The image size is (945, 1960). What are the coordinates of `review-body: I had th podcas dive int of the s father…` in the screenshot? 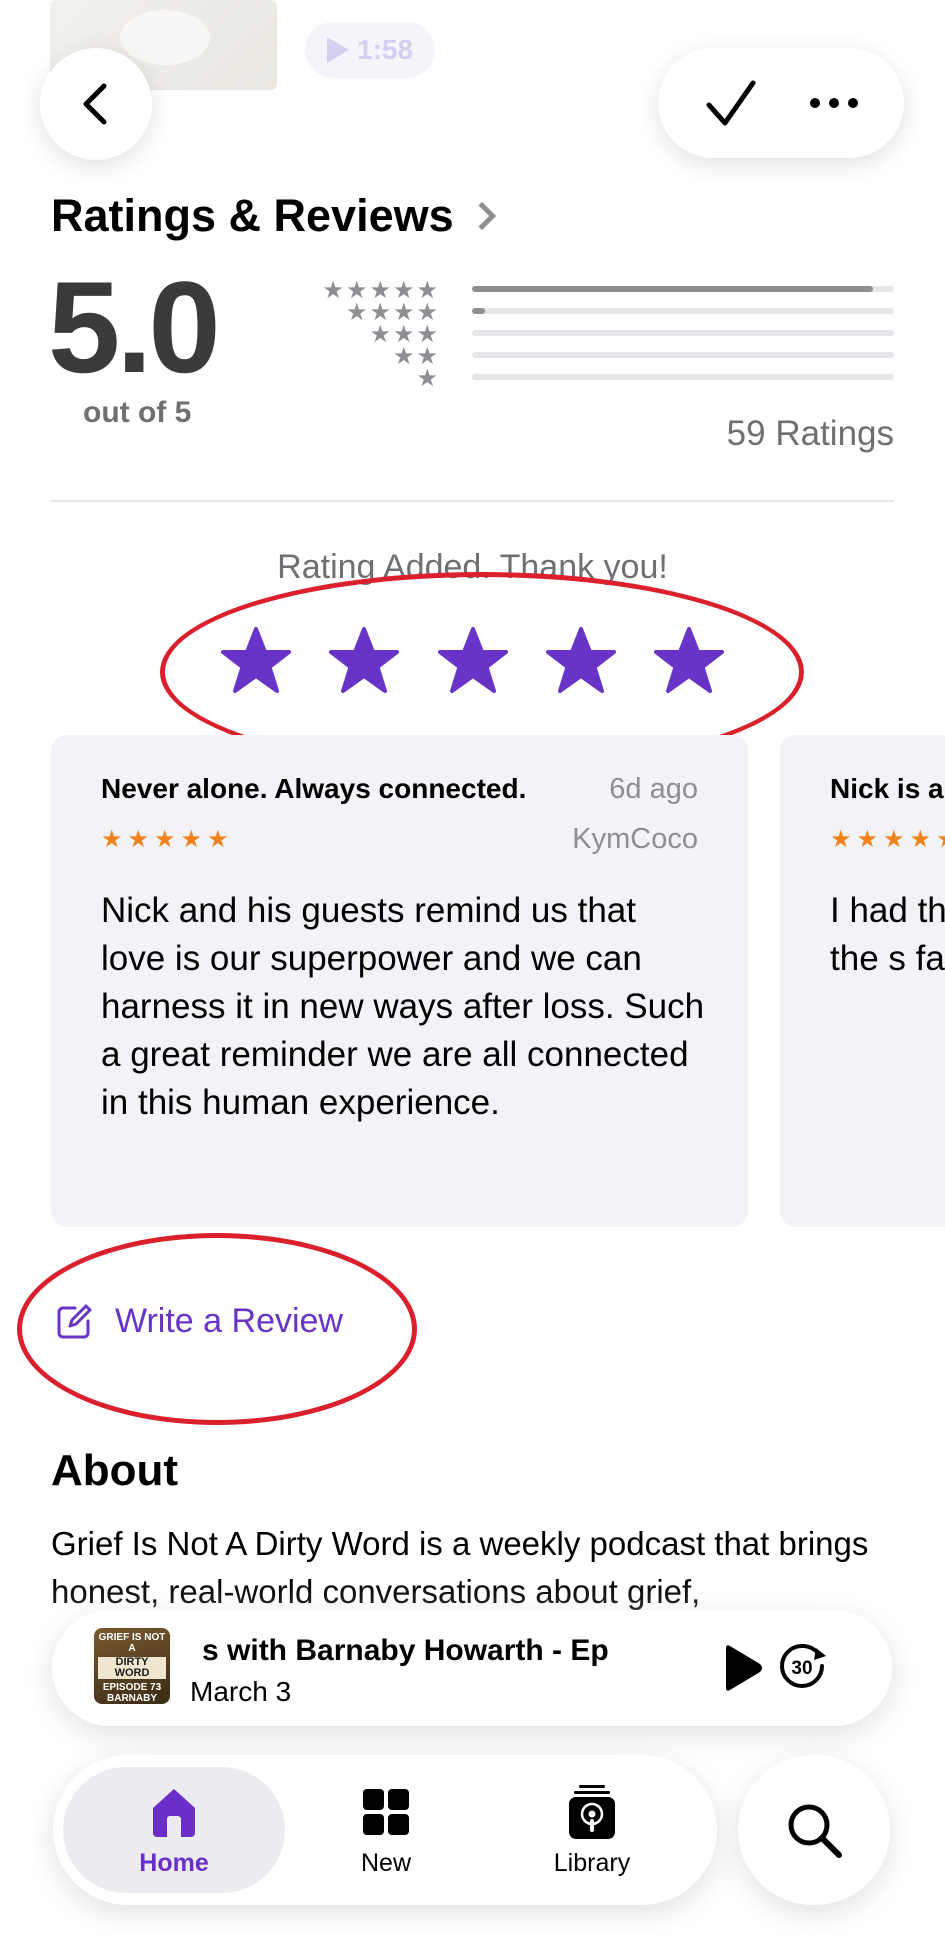 It's located at (887, 934).